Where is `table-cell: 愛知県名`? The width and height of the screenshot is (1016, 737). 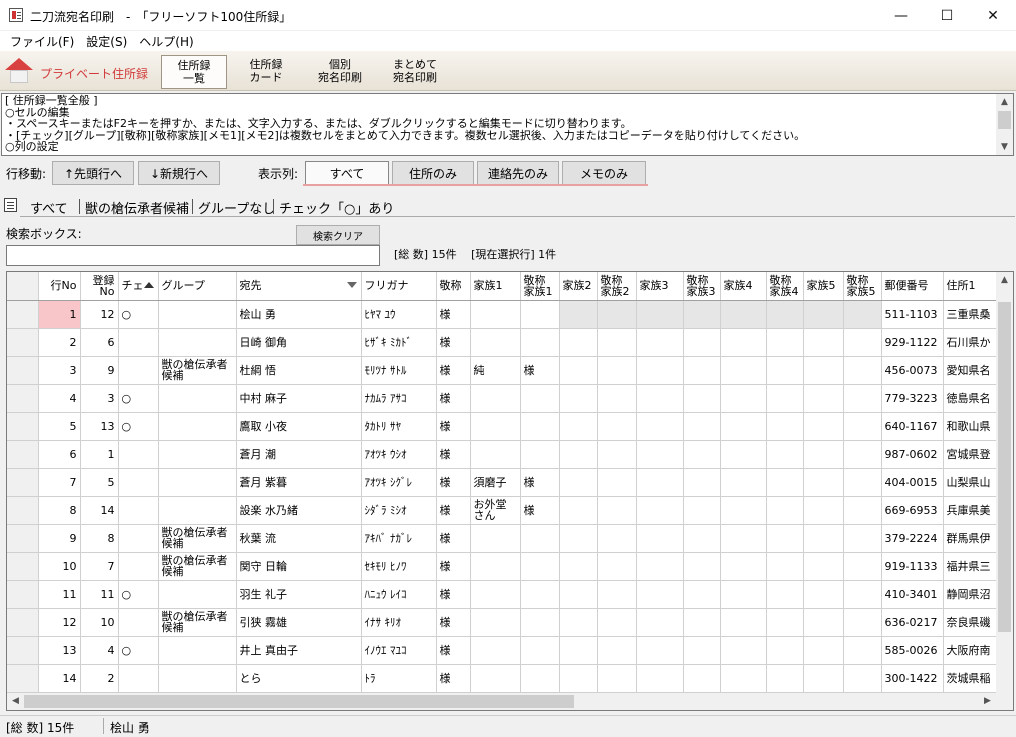
table-cell: 愛知県名 is located at coordinates (973, 370).